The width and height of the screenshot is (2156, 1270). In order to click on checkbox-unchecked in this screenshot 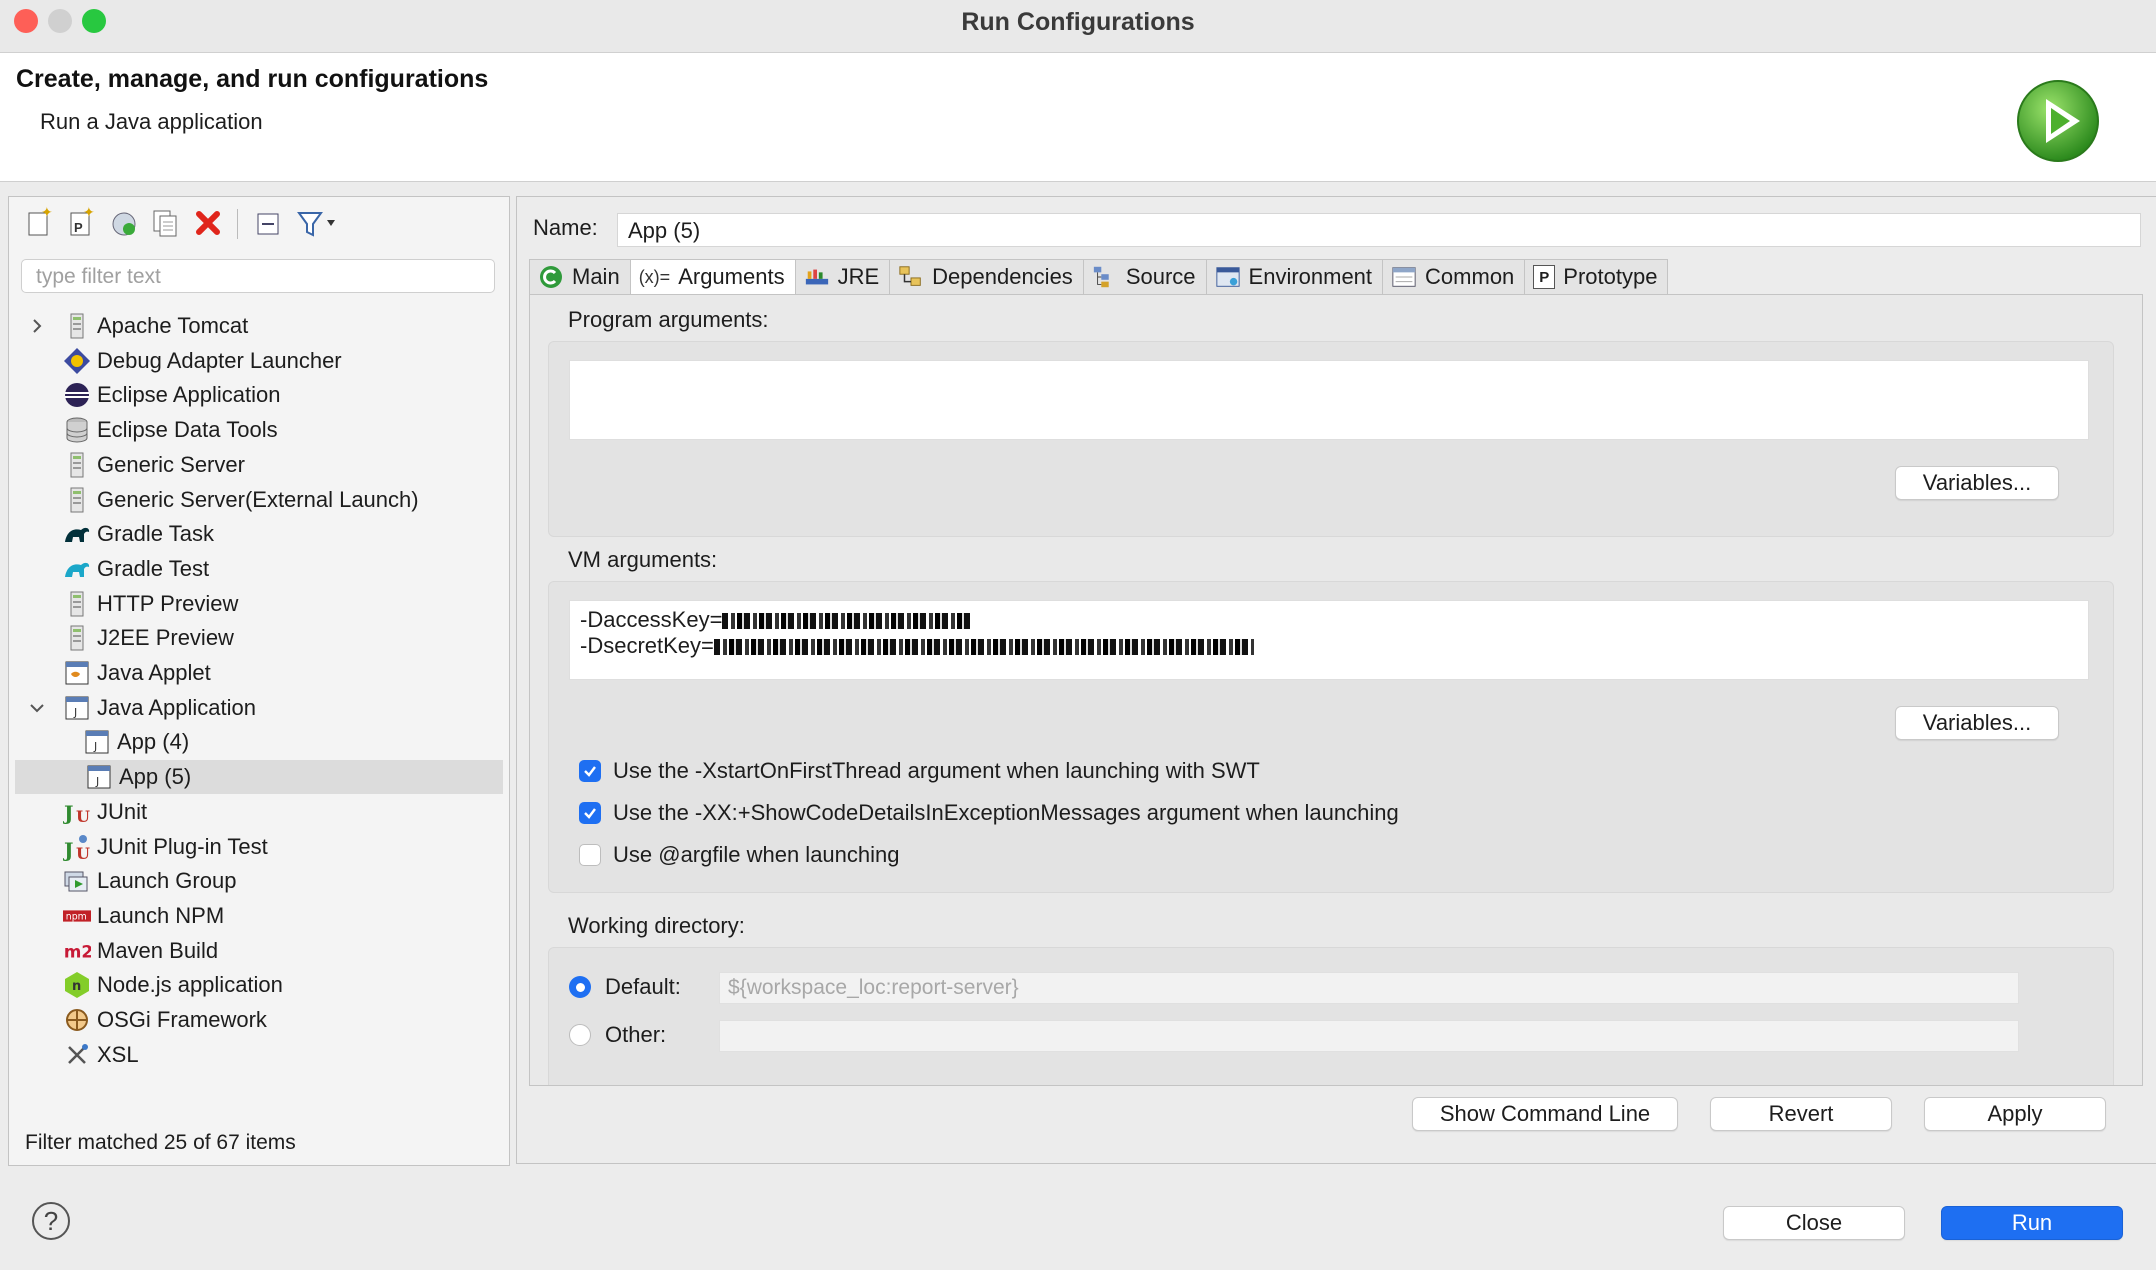, I will do `click(590, 855)`.